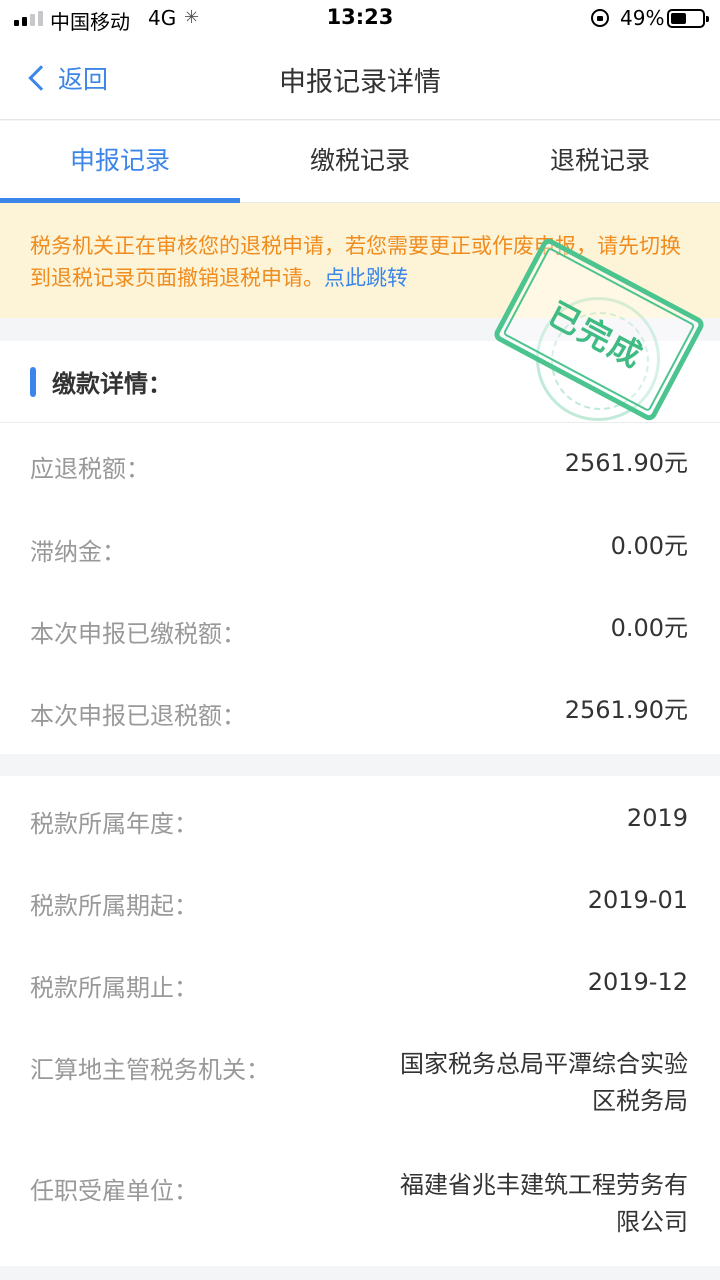  What do you see at coordinates (360, 82) in the screenshot?
I see `page-title: 申报记录详情` at bounding box center [360, 82].